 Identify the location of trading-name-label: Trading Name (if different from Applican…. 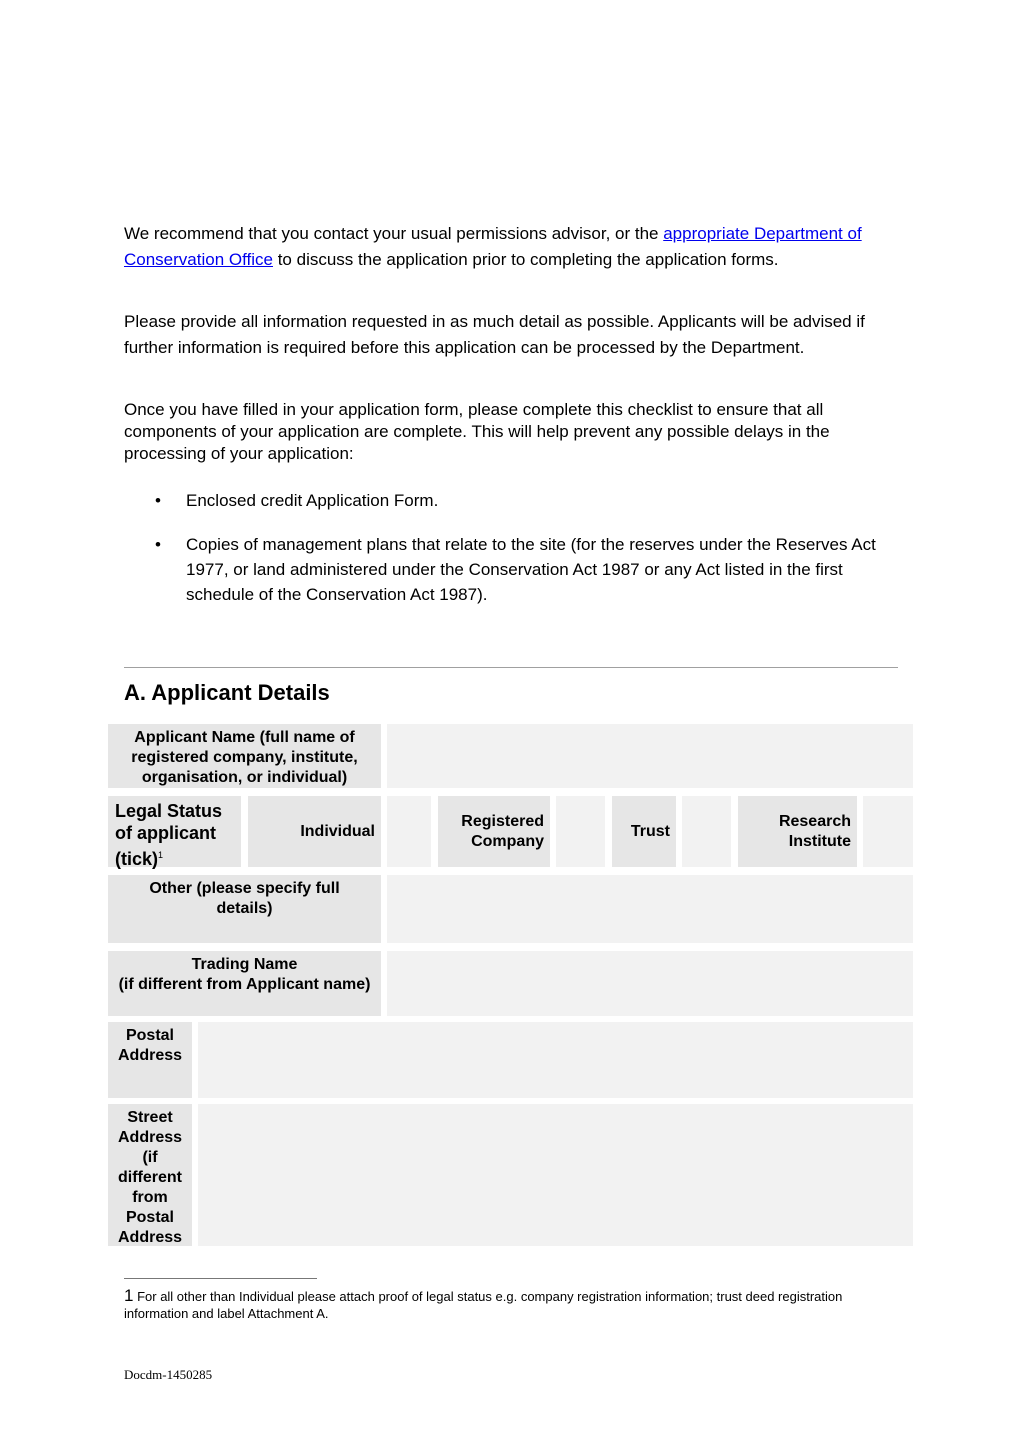
(244, 983).